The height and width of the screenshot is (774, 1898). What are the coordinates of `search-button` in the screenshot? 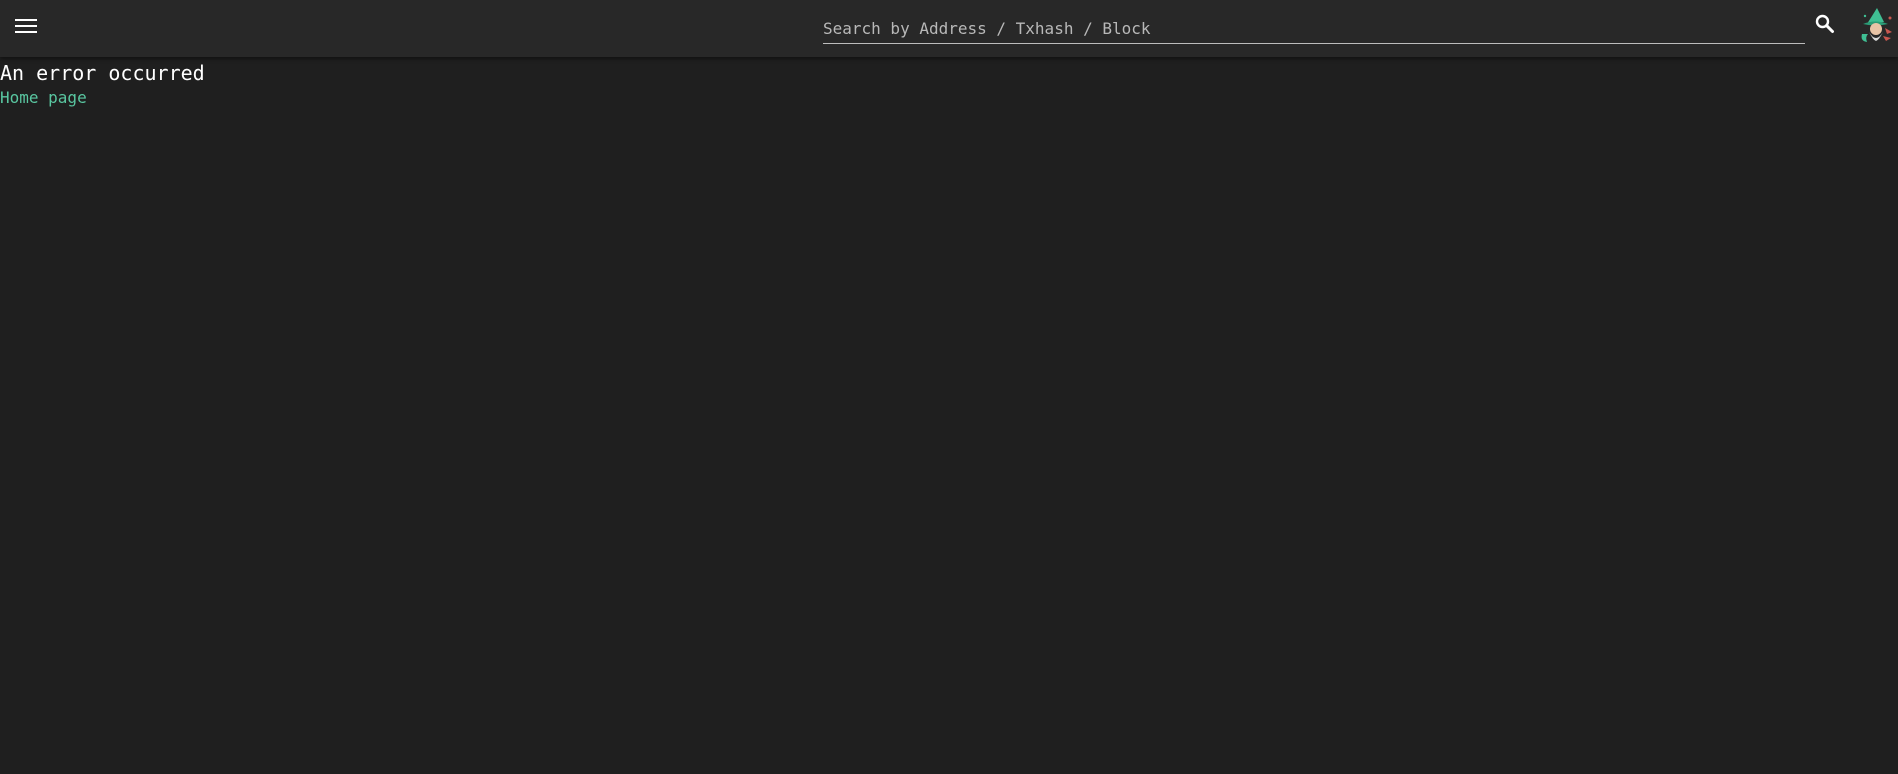 It's located at (1825, 24).